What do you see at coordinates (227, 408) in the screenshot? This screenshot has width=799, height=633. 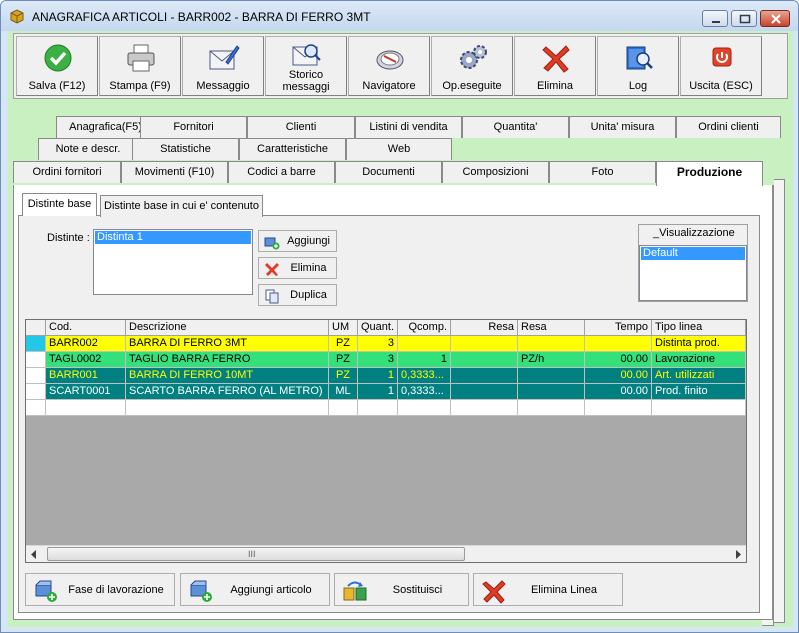 I see `cell-descrizione` at bounding box center [227, 408].